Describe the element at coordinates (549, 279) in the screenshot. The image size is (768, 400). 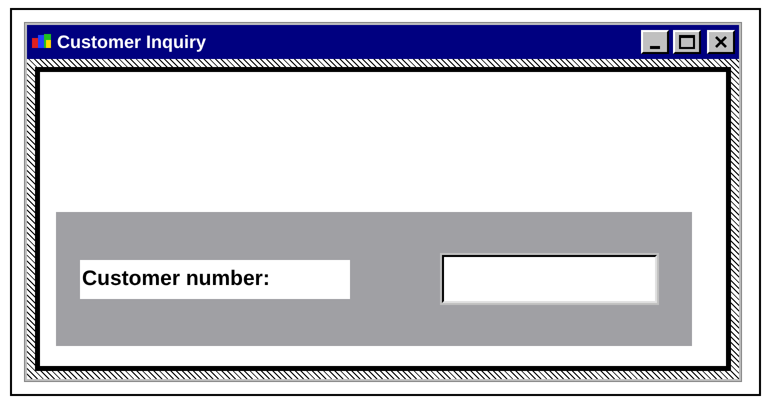
I see `customer-number-field` at that location.